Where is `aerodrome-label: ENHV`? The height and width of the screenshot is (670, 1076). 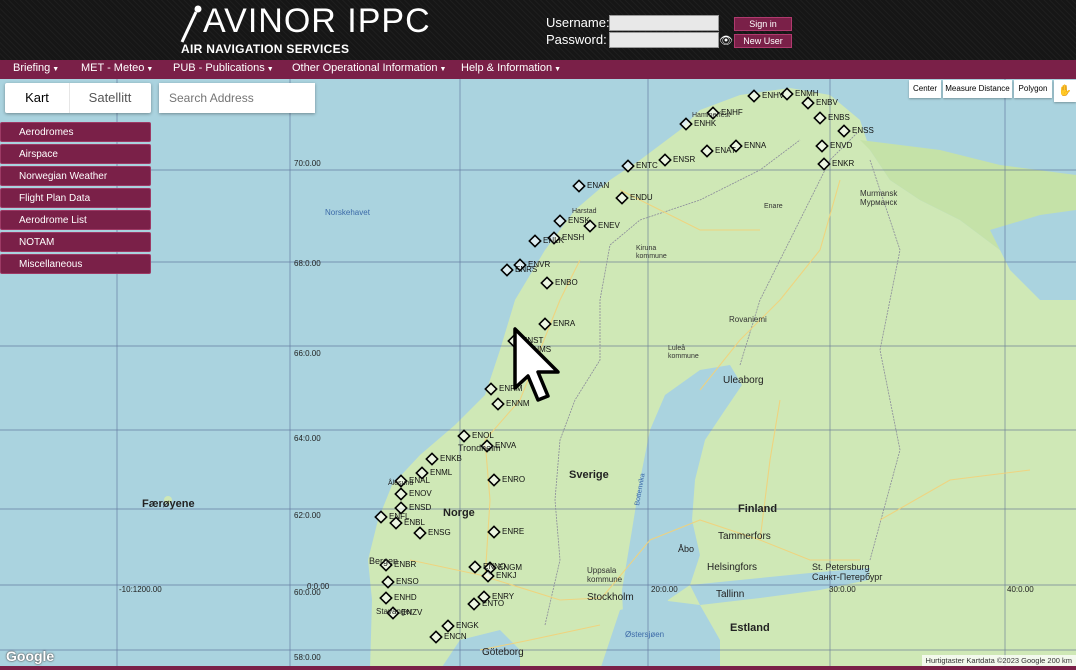 aerodrome-label: ENHV is located at coordinates (773, 95).